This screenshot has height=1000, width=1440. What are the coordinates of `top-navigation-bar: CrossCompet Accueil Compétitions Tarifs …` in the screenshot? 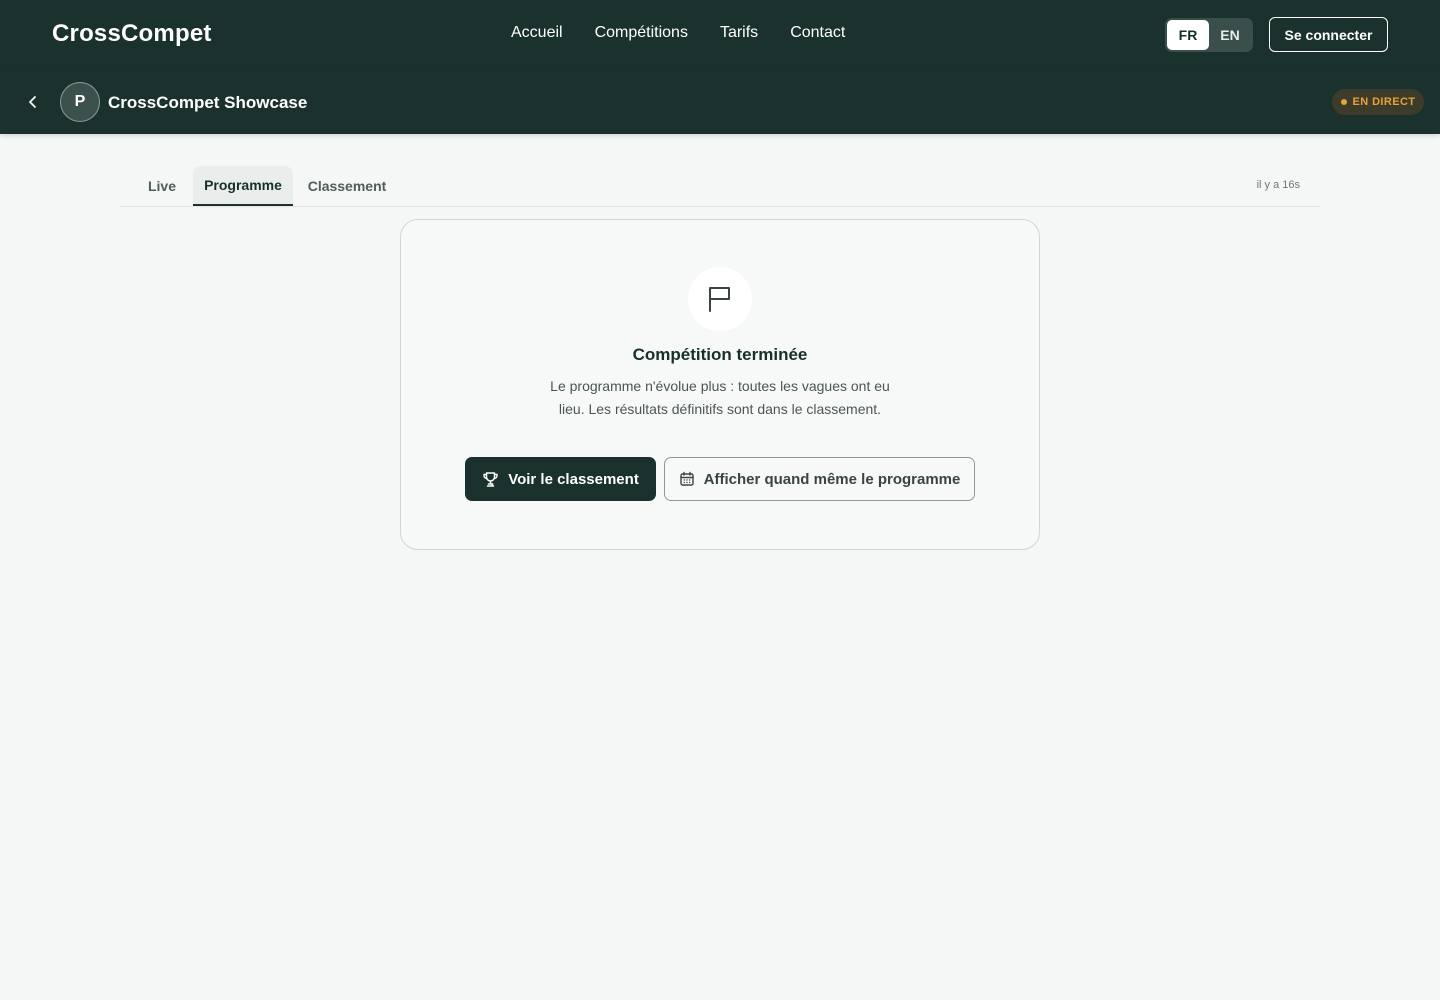 It's located at (720, 35).